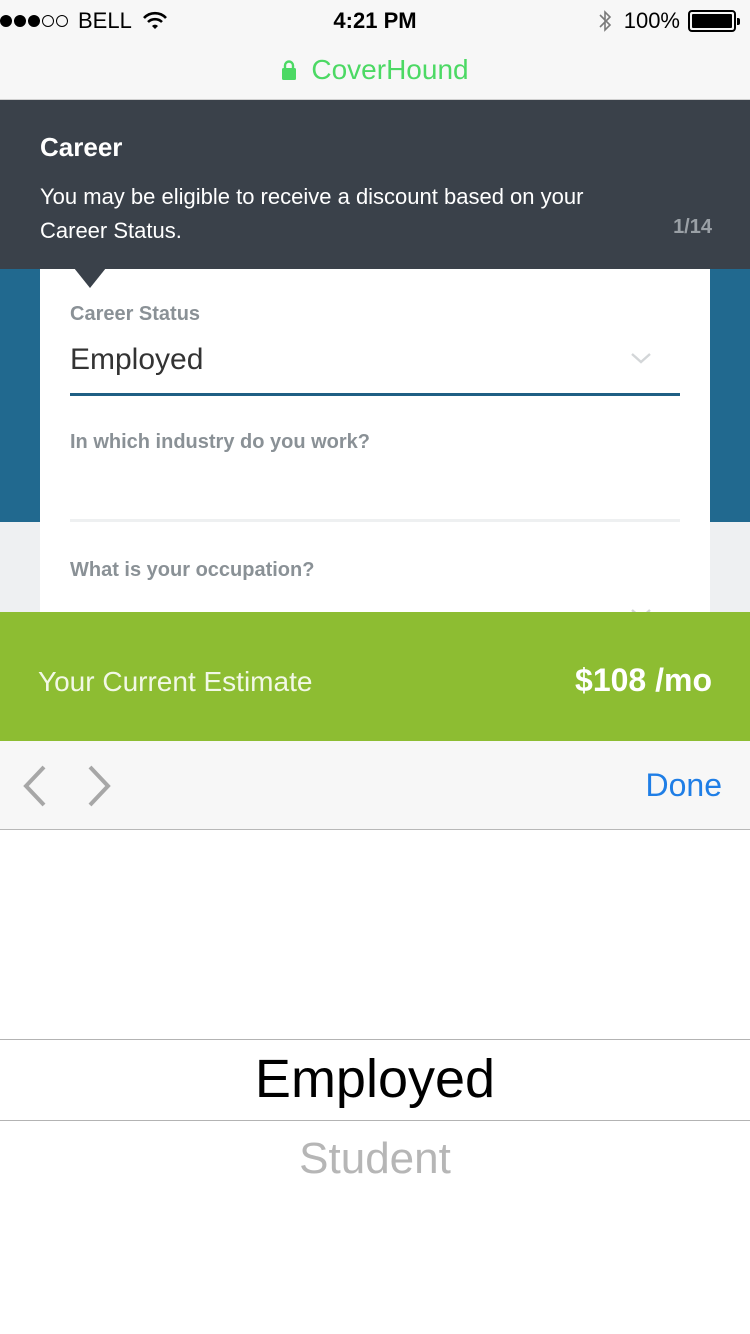 This screenshot has height=1334, width=750. What do you see at coordinates (692, 227) in the screenshot?
I see `step-counter: 1/14` at bounding box center [692, 227].